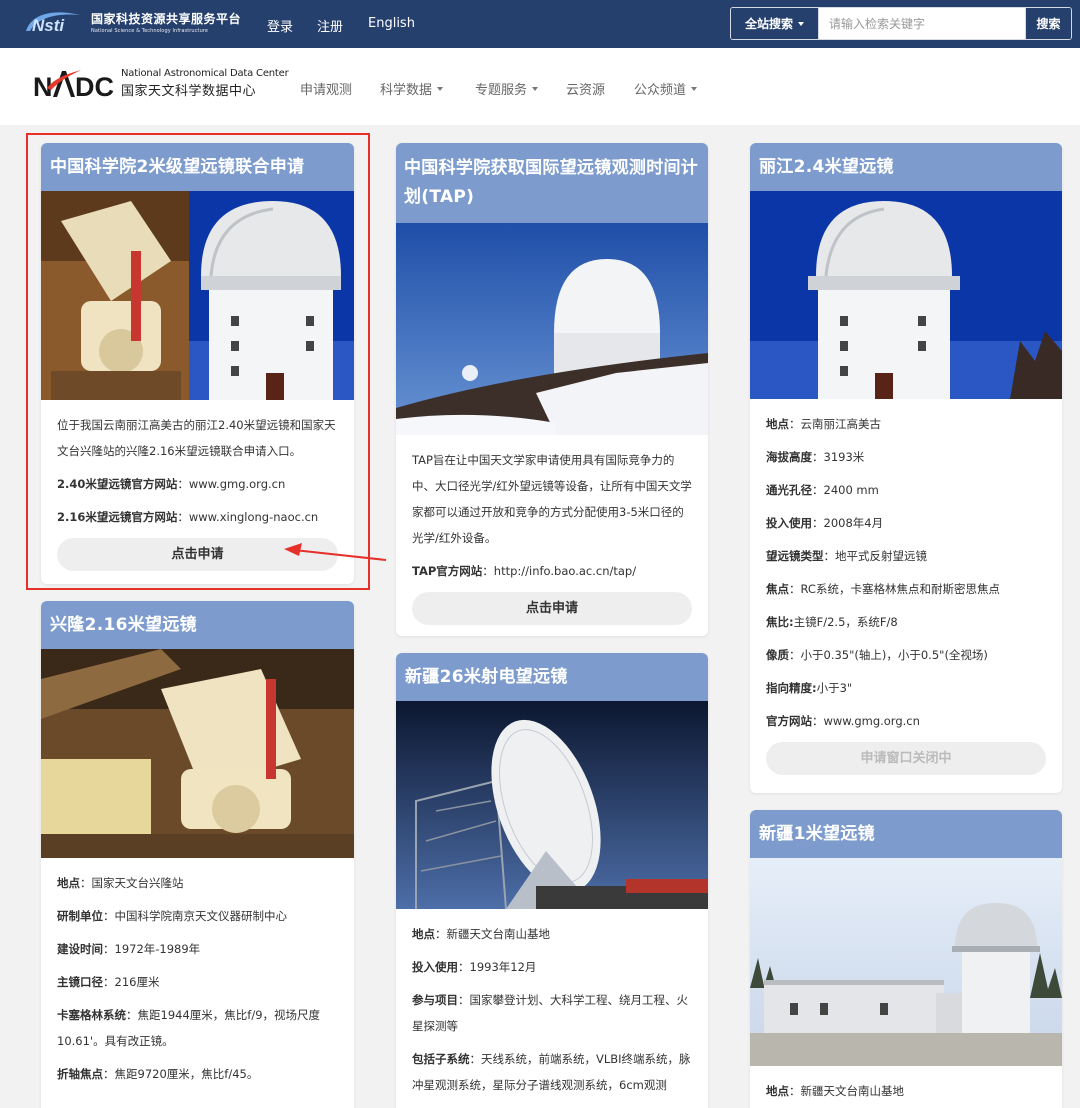 The height and width of the screenshot is (1108, 1080). Describe the element at coordinates (795, 556) in the screenshot. I see `info-label: 望远镜类型` at that location.